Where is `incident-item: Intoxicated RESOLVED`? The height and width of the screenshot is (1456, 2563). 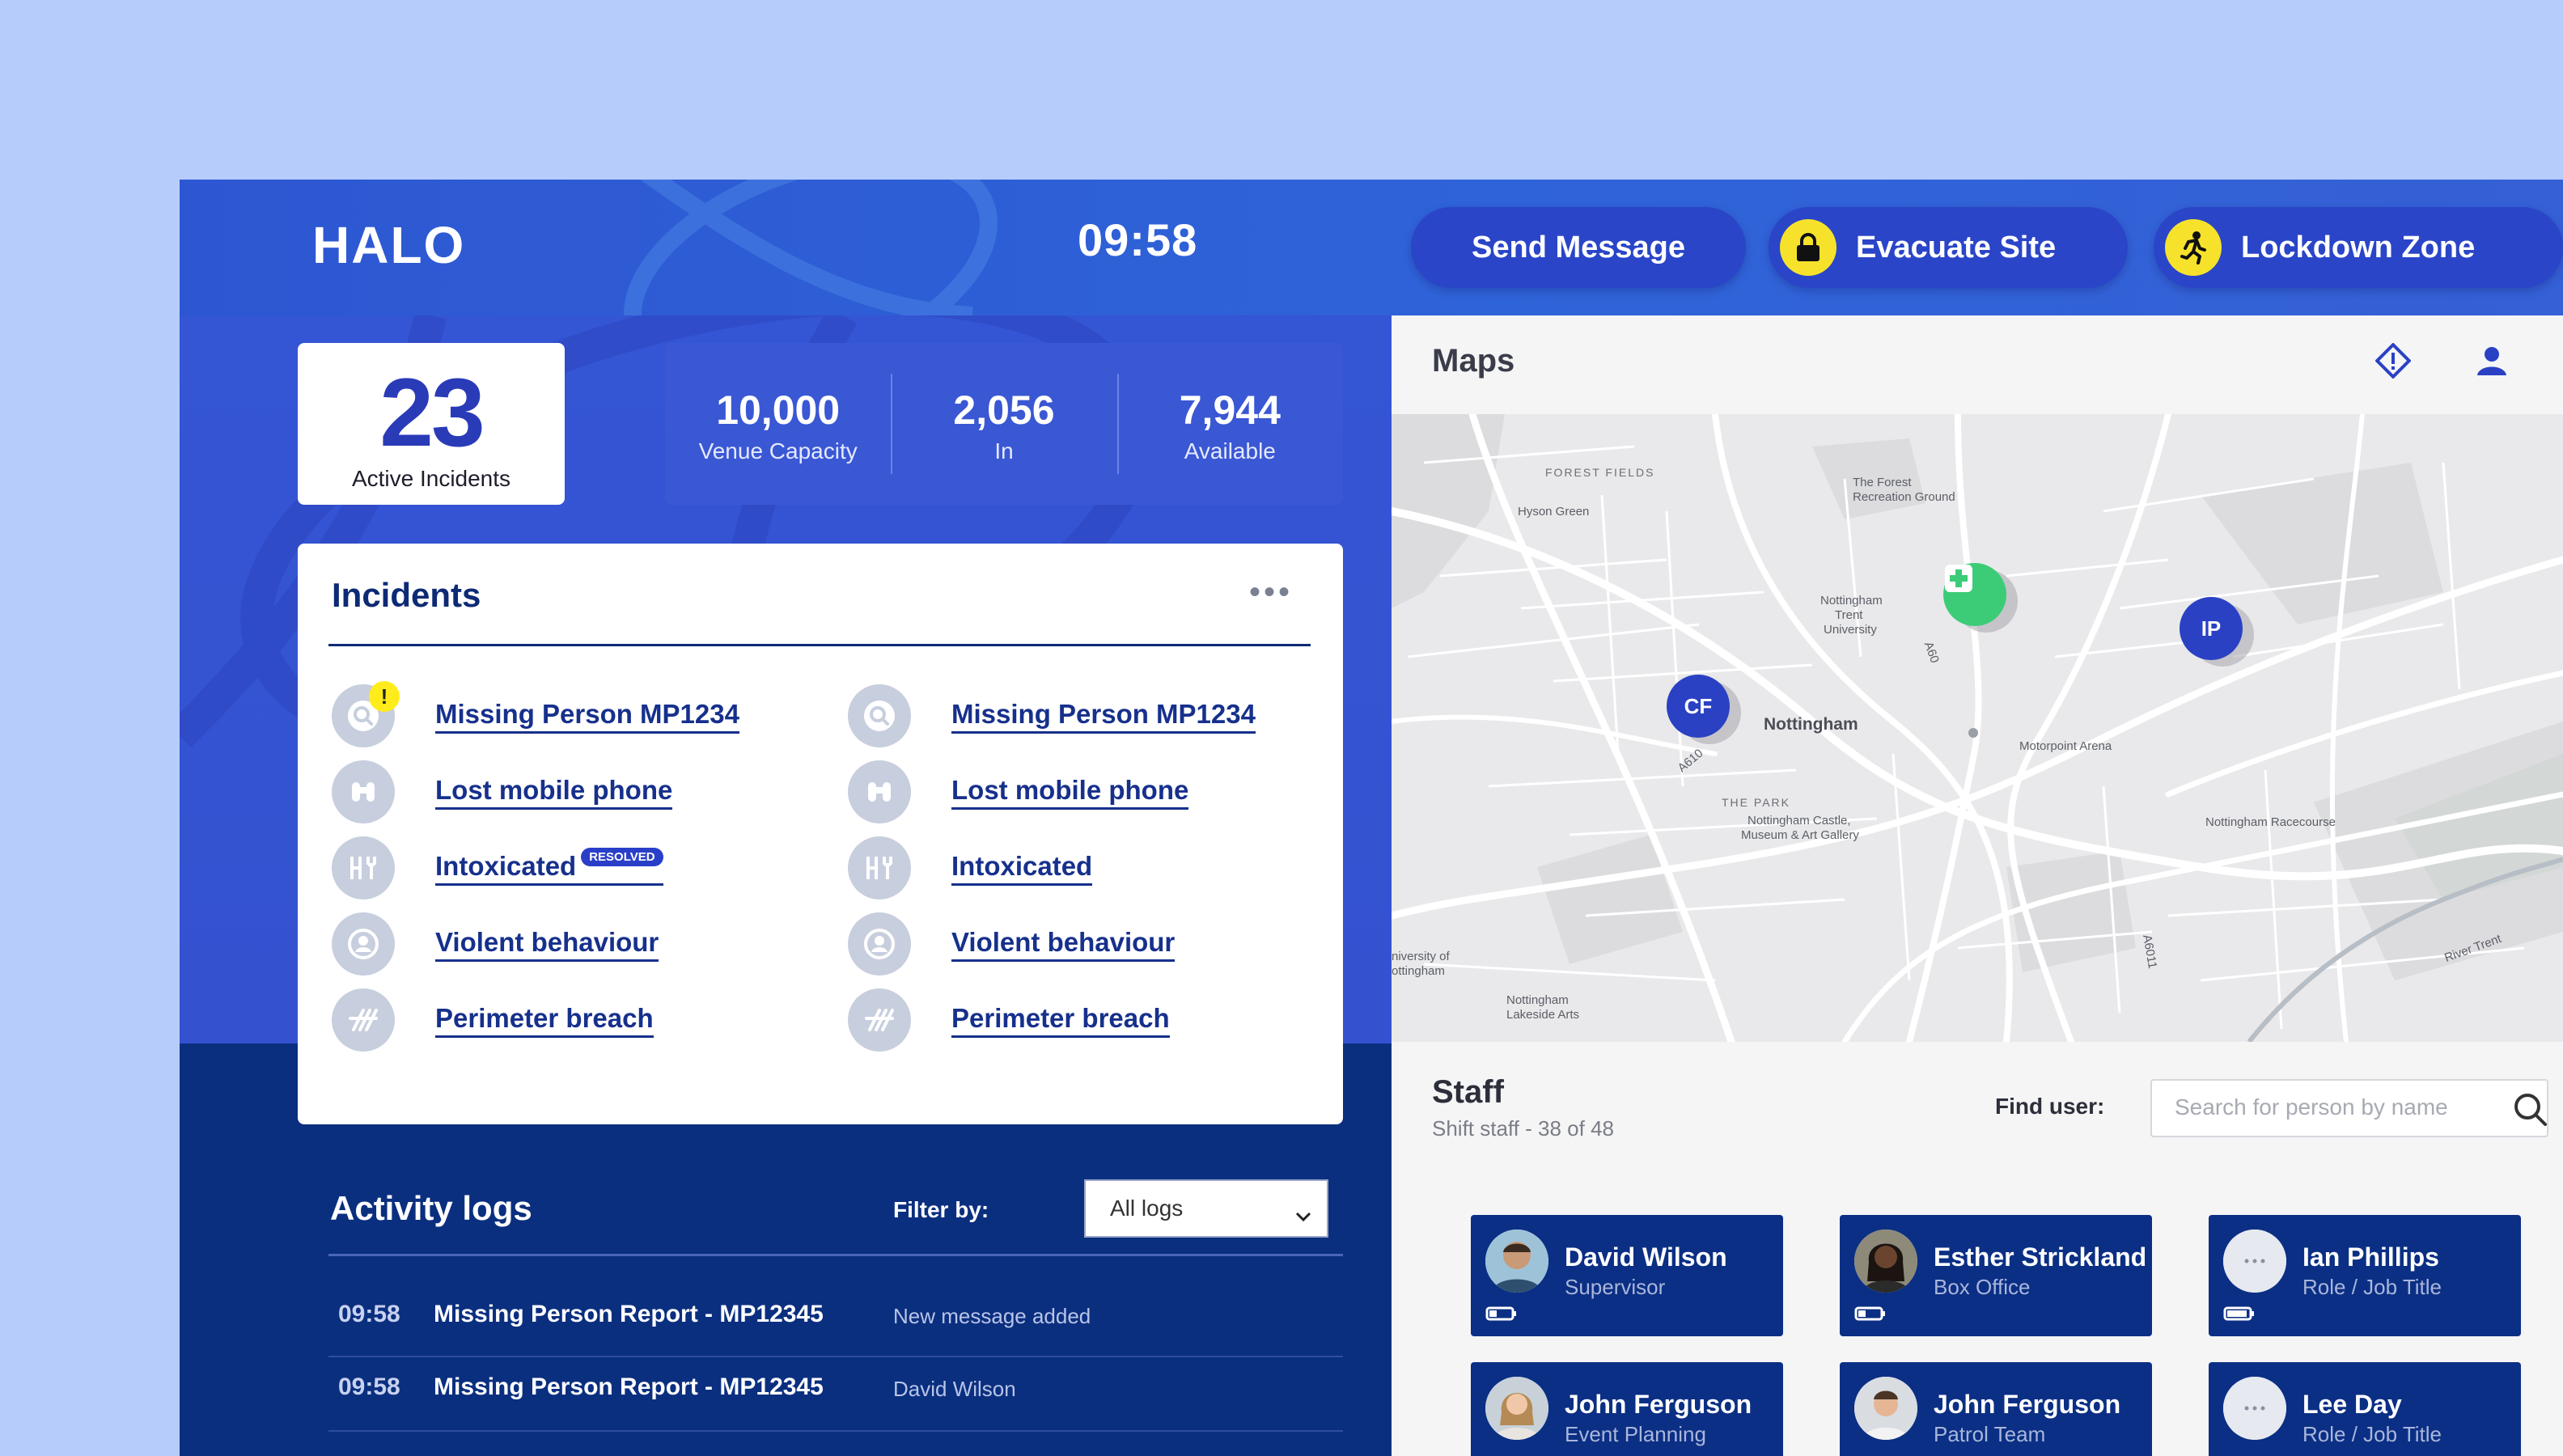 incident-item: Intoxicated RESOLVED is located at coordinates (558, 874).